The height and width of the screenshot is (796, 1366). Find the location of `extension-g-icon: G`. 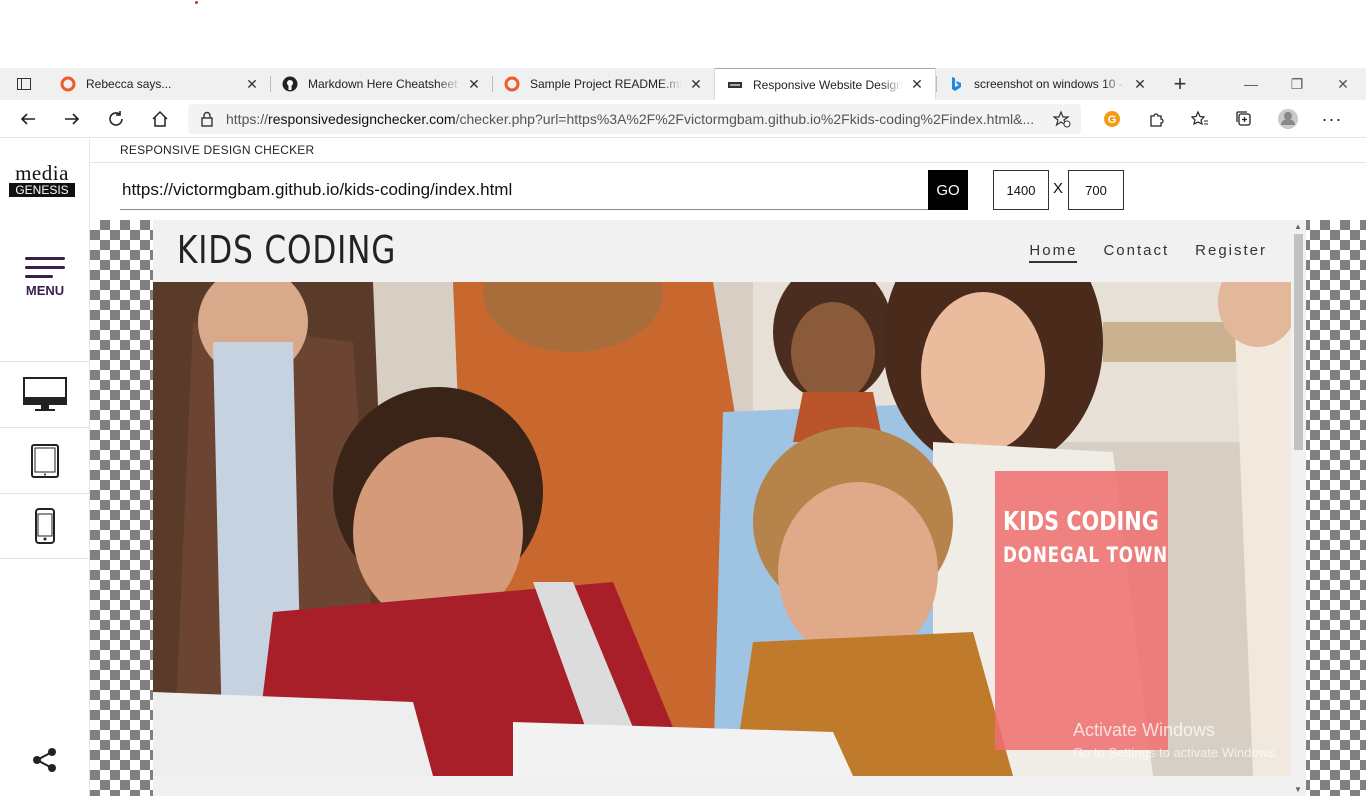

extension-g-icon: G is located at coordinates (1112, 119).